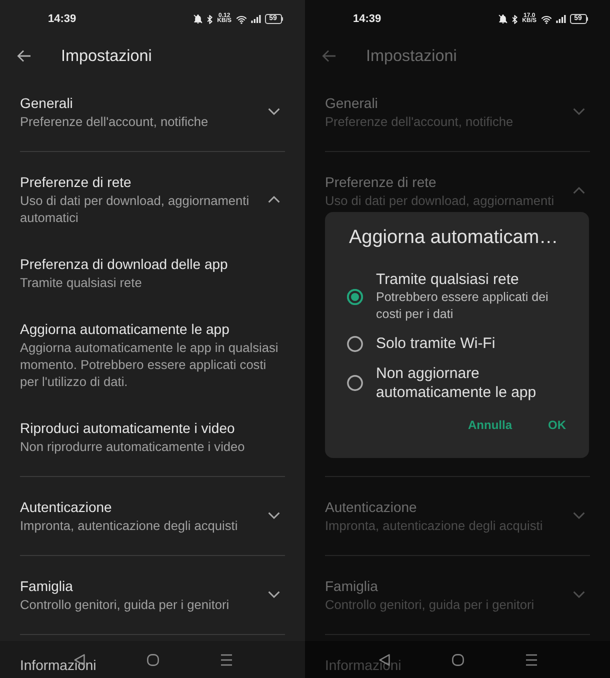 The image size is (610, 678). Describe the element at coordinates (557, 425) in the screenshot. I see `text-button: OK` at that location.